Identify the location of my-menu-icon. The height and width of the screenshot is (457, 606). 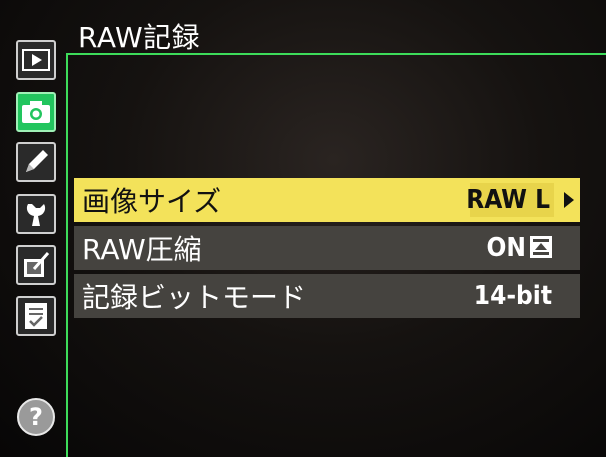
(36, 316).